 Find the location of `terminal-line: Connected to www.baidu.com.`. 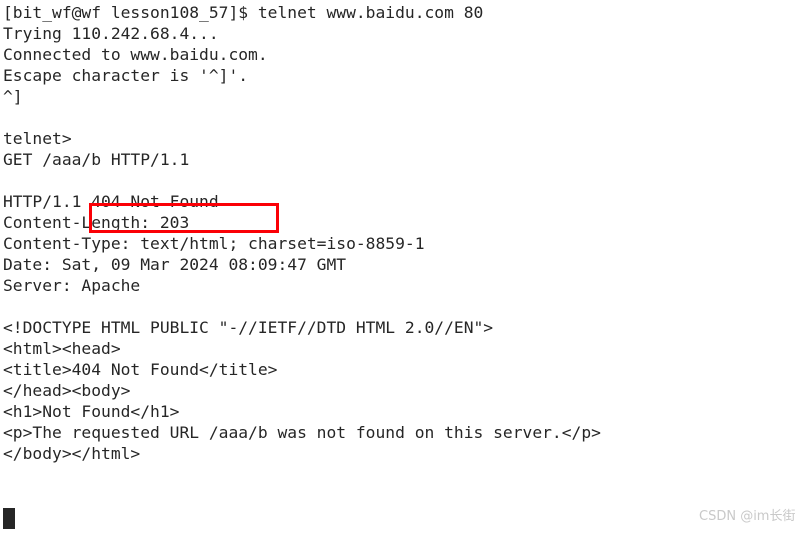

terminal-line: Connected to www.baidu.com. is located at coordinates (135, 54).